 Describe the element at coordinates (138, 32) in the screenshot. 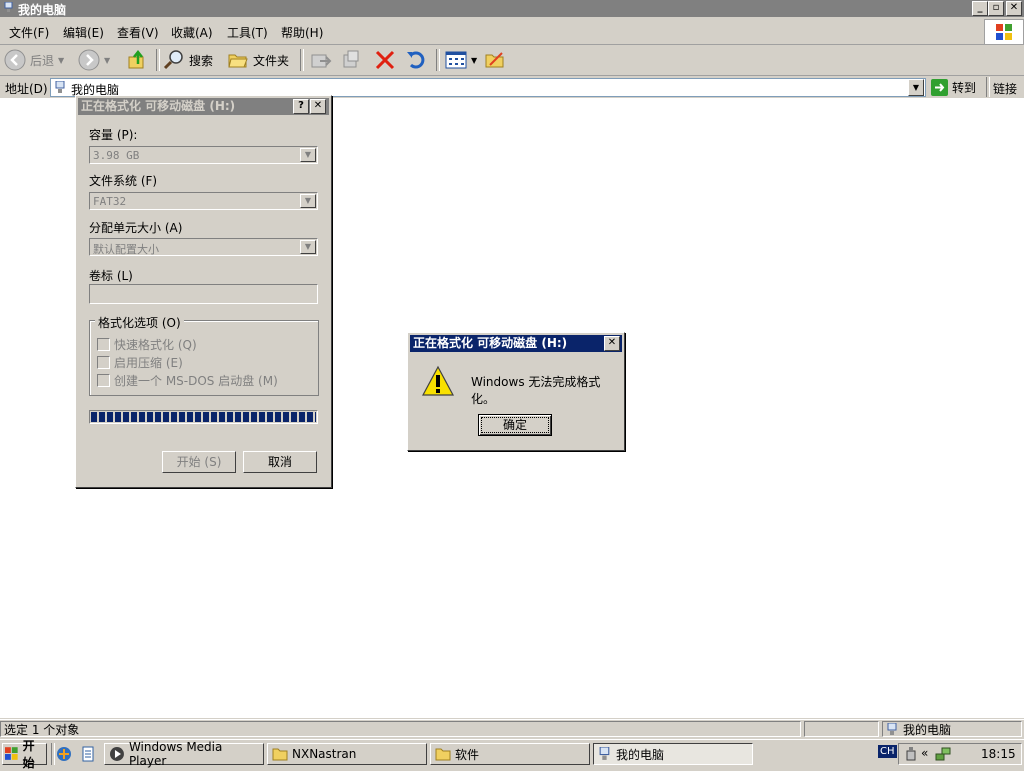

I see `menu-view: 查看(V)` at that location.